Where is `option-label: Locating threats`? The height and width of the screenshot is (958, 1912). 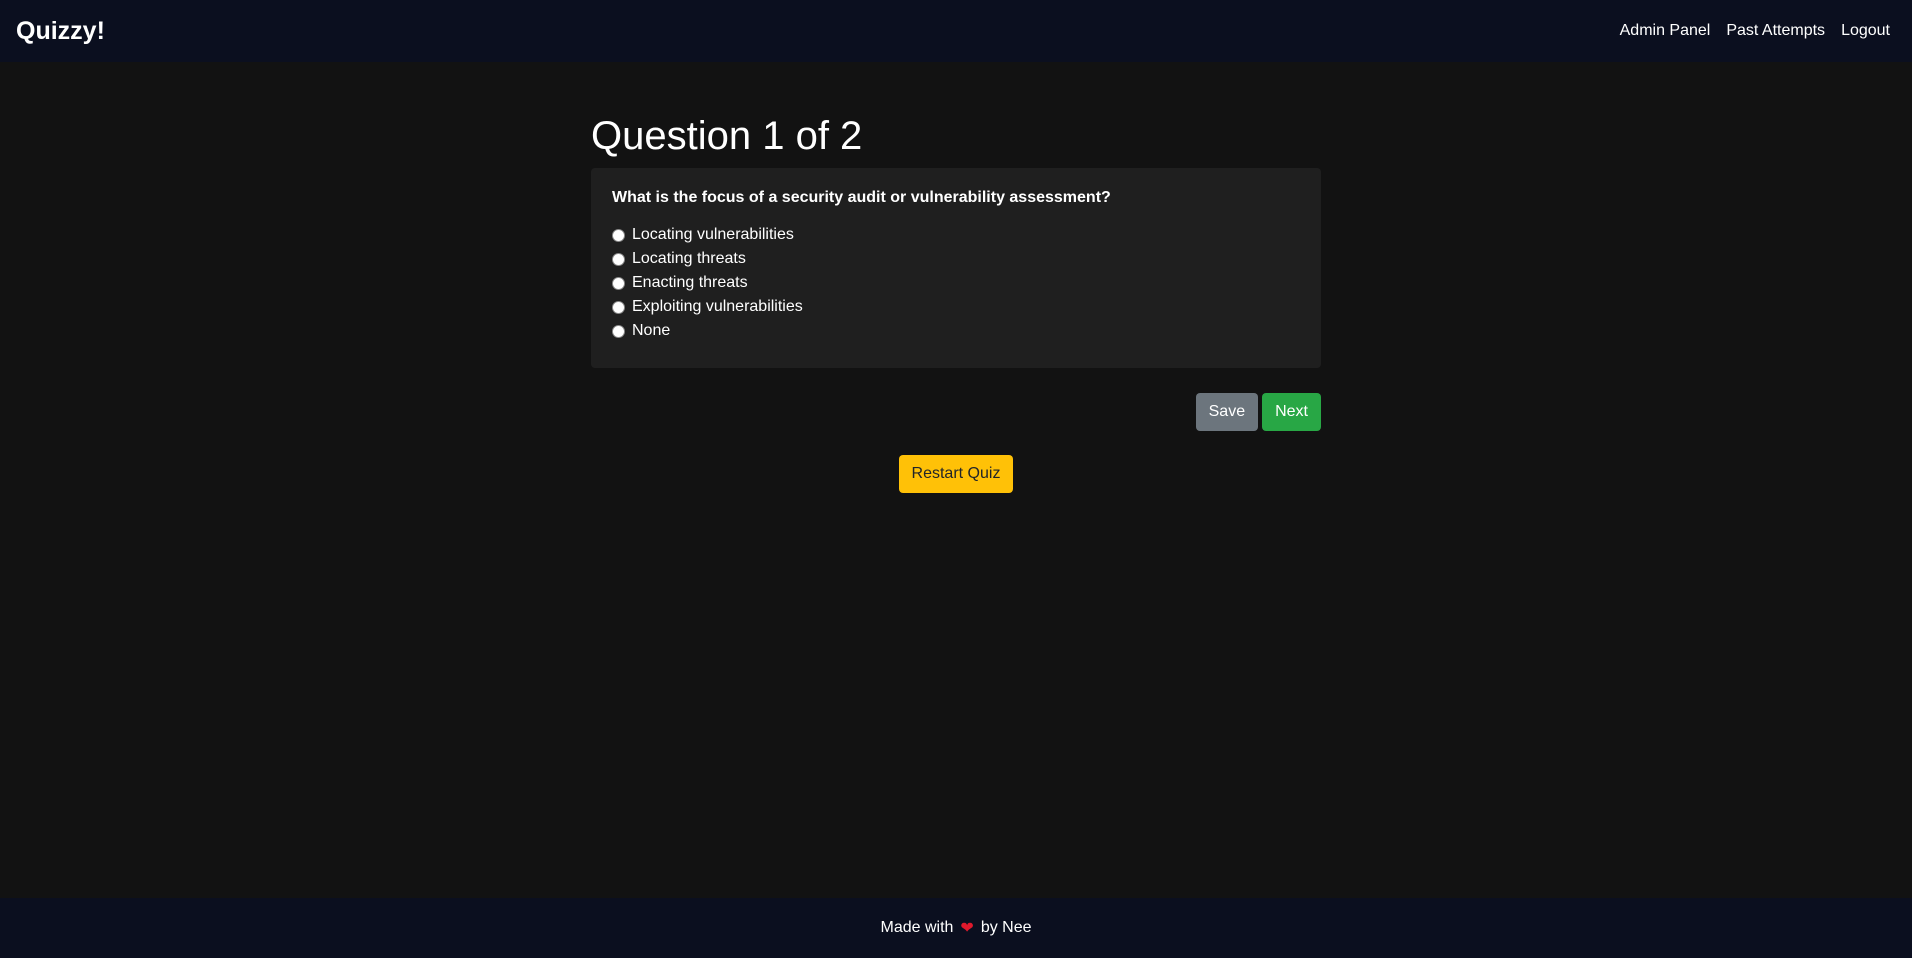 option-label: Locating threats is located at coordinates (689, 258).